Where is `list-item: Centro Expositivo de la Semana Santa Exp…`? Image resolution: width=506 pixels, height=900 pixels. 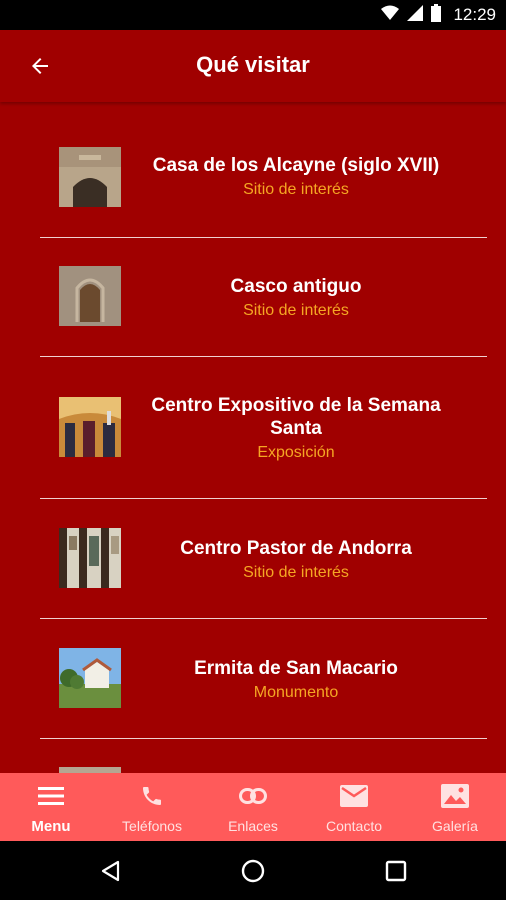
list-item: Centro Expositivo de la Semana Santa Exp… is located at coordinates (263, 428).